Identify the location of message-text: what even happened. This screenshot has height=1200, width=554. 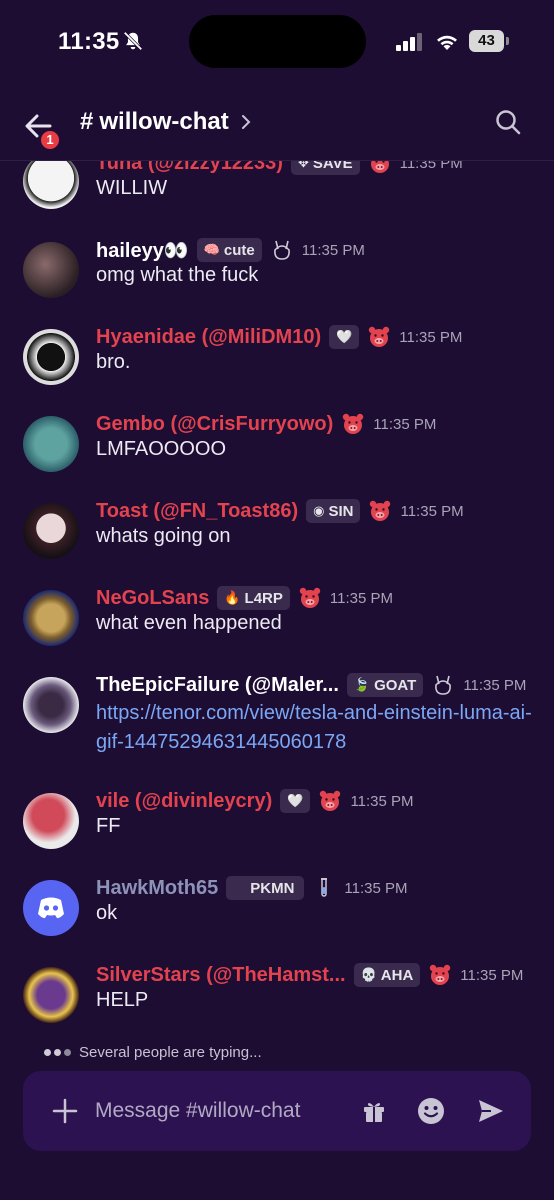
(189, 623).